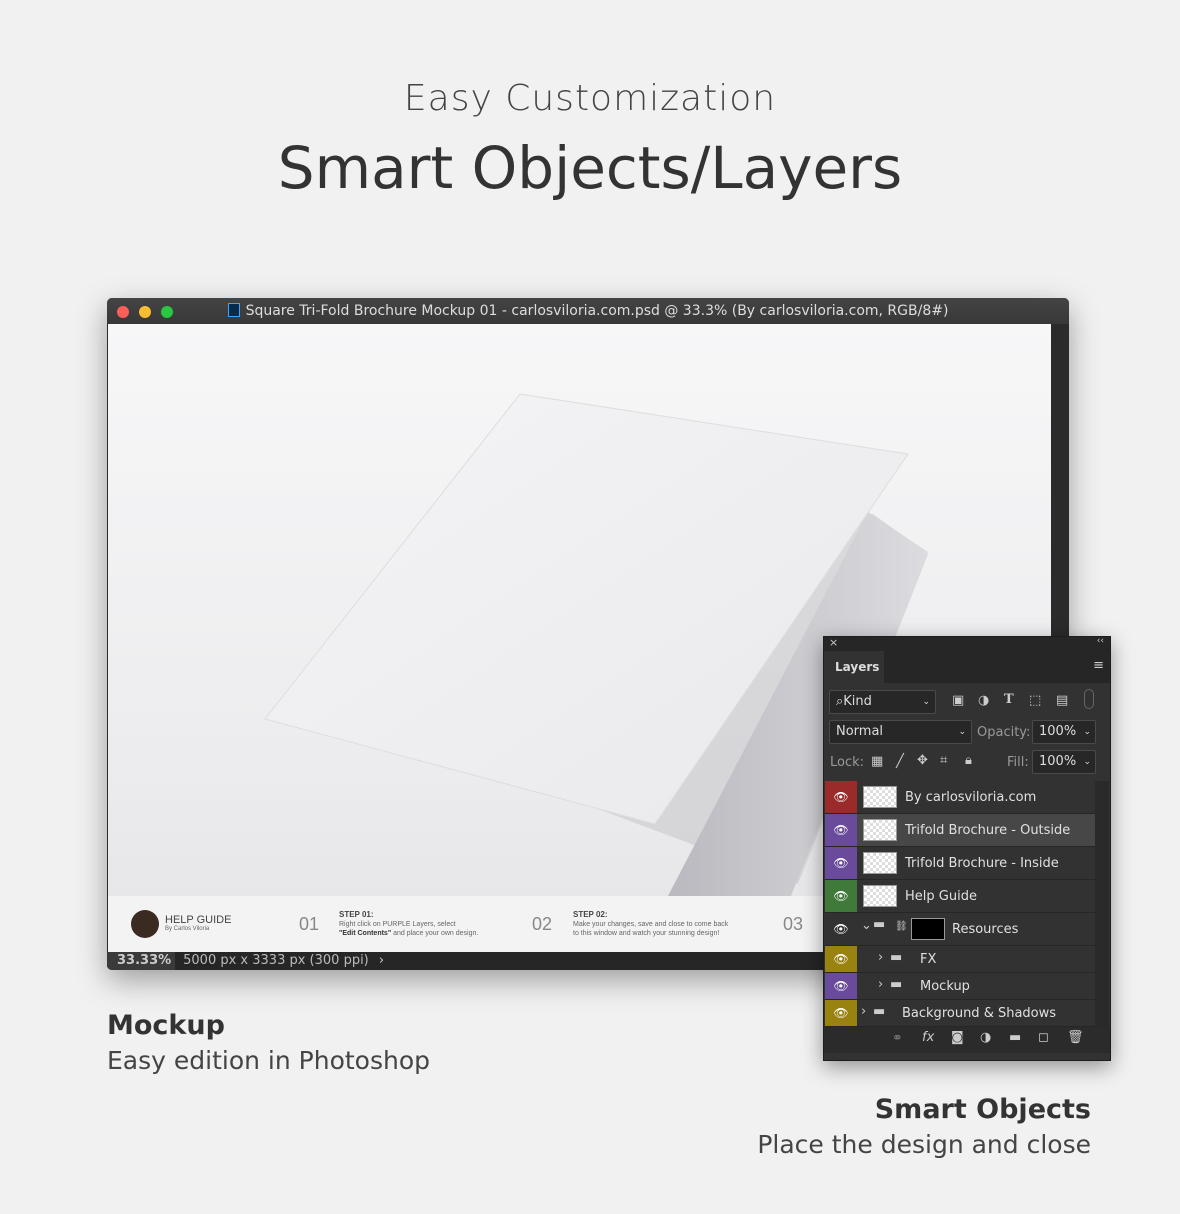 The height and width of the screenshot is (1214, 1180). Describe the element at coordinates (1058, 761) in the screenshot. I see `fill-value: 100%` at that location.